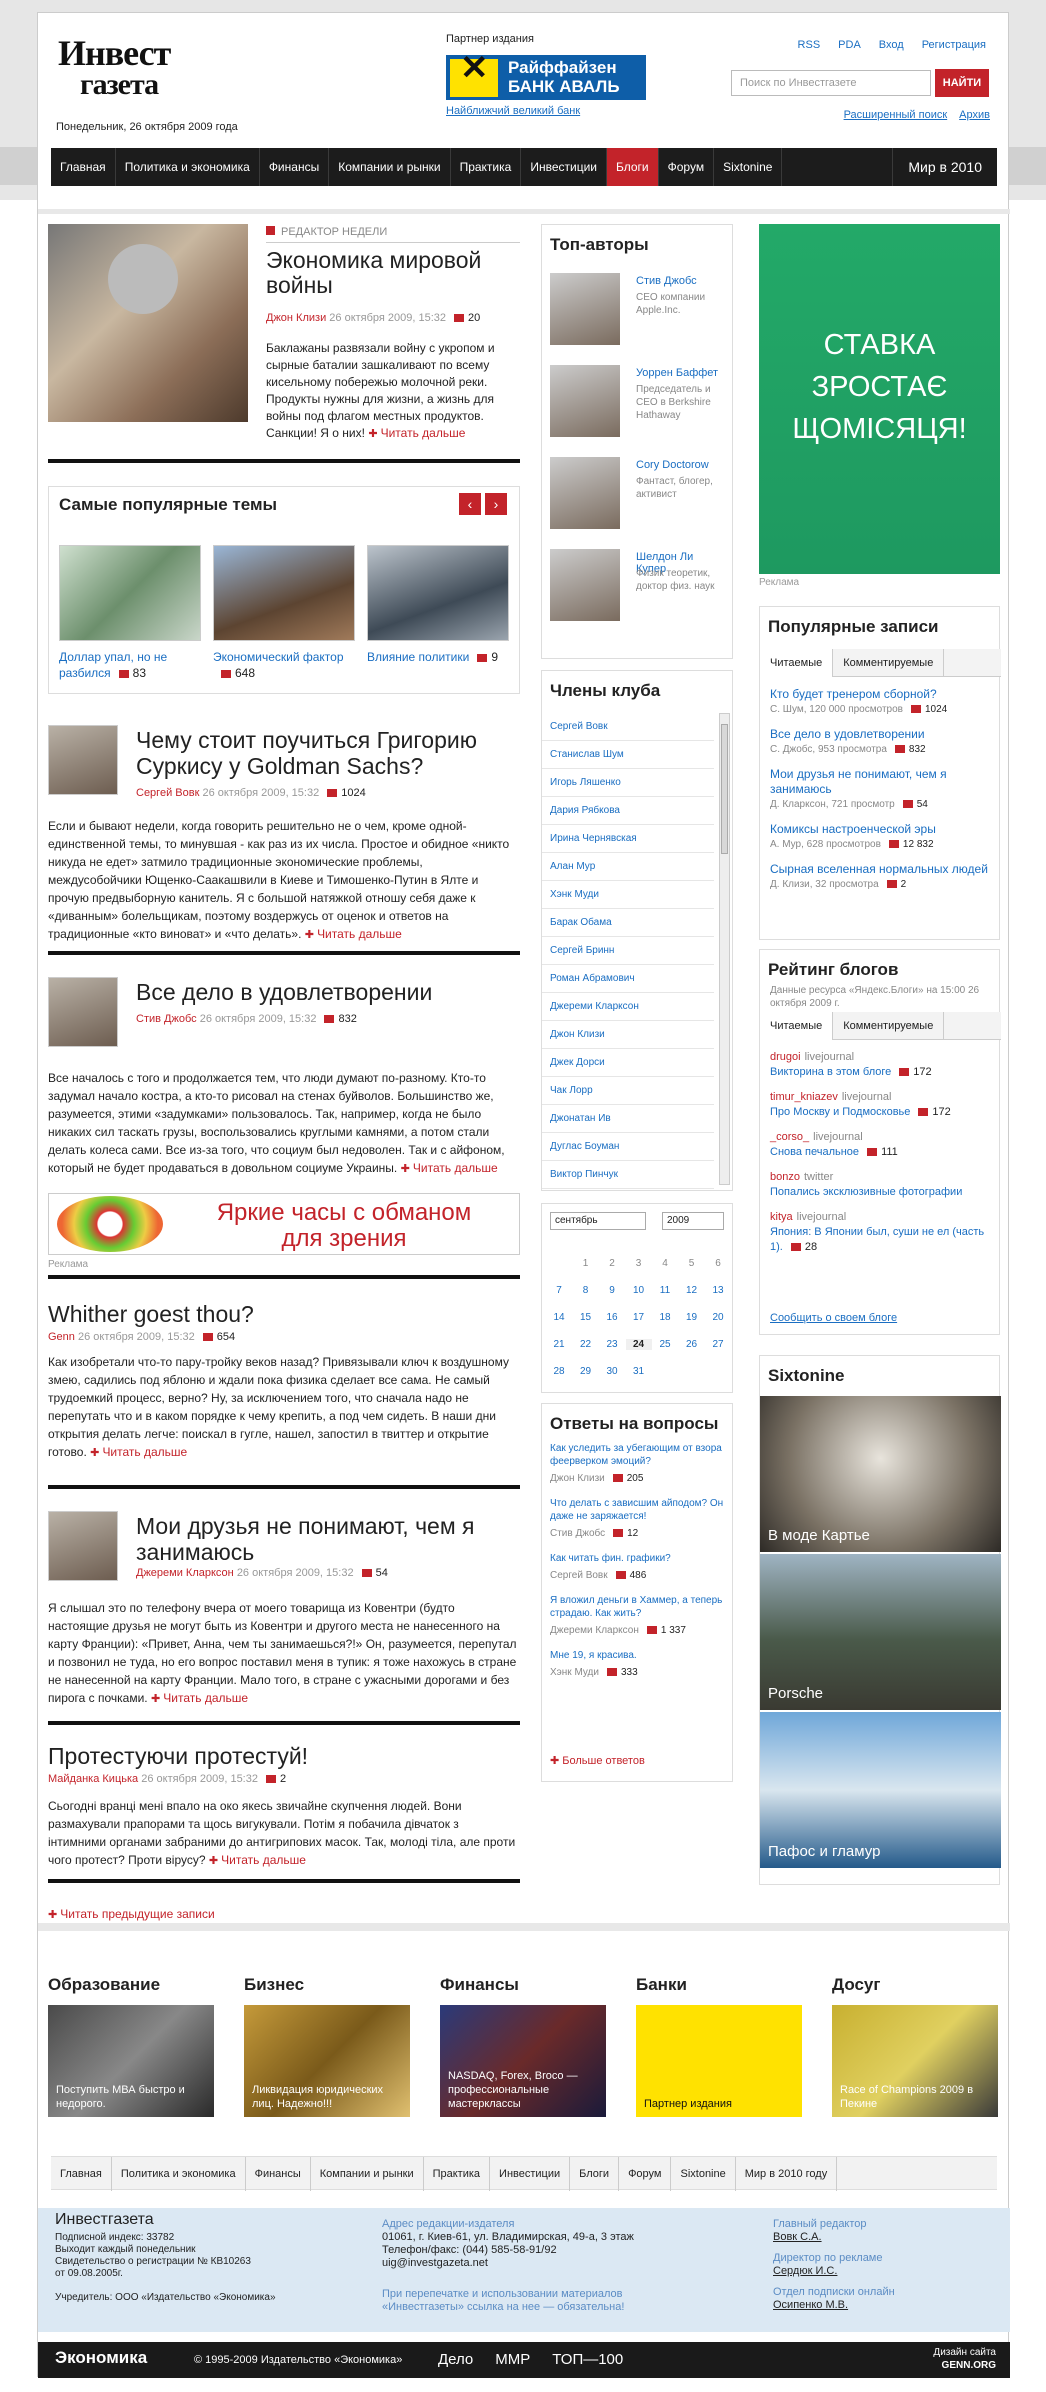 This screenshot has height=2392, width=1046. Describe the element at coordinates (367, 2174) in the screenshot. I see `bottom-nav-item: Компании и рынки` at that location.